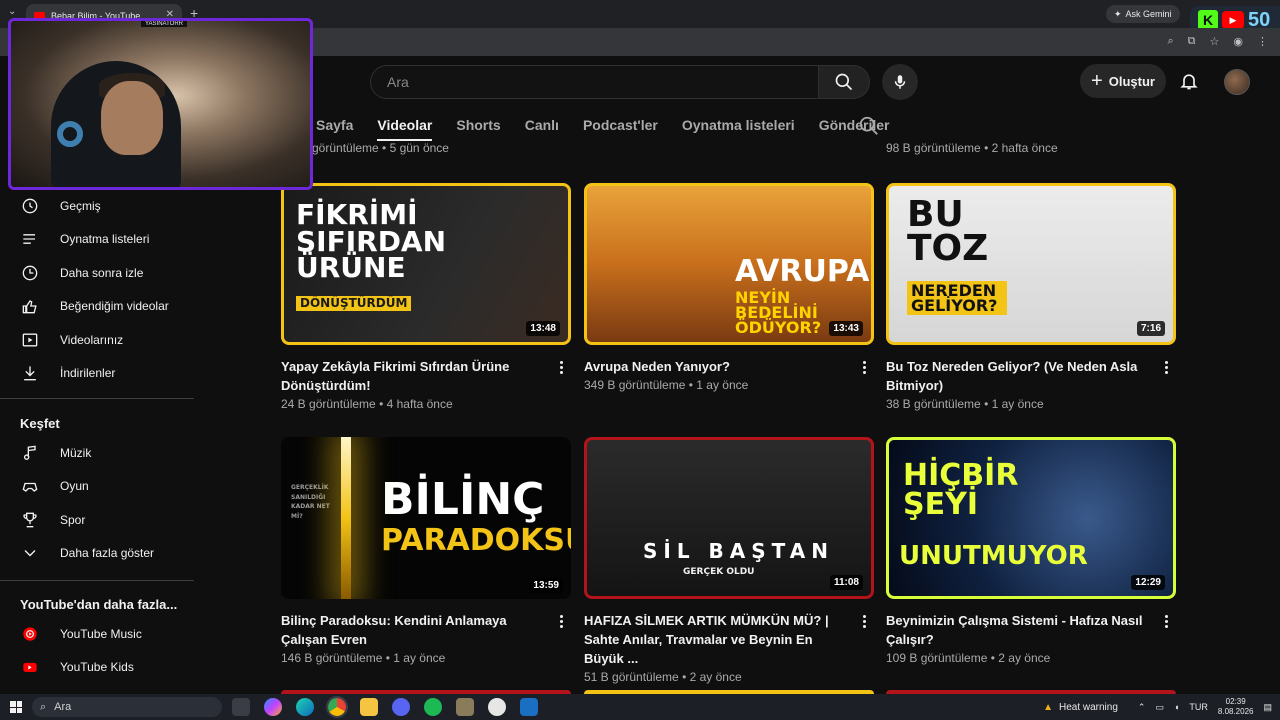  What do you see at coordinates (1176, 707) in the screenshot?
I see `volume-icon: ◖` at bounding box center [1176, 707].